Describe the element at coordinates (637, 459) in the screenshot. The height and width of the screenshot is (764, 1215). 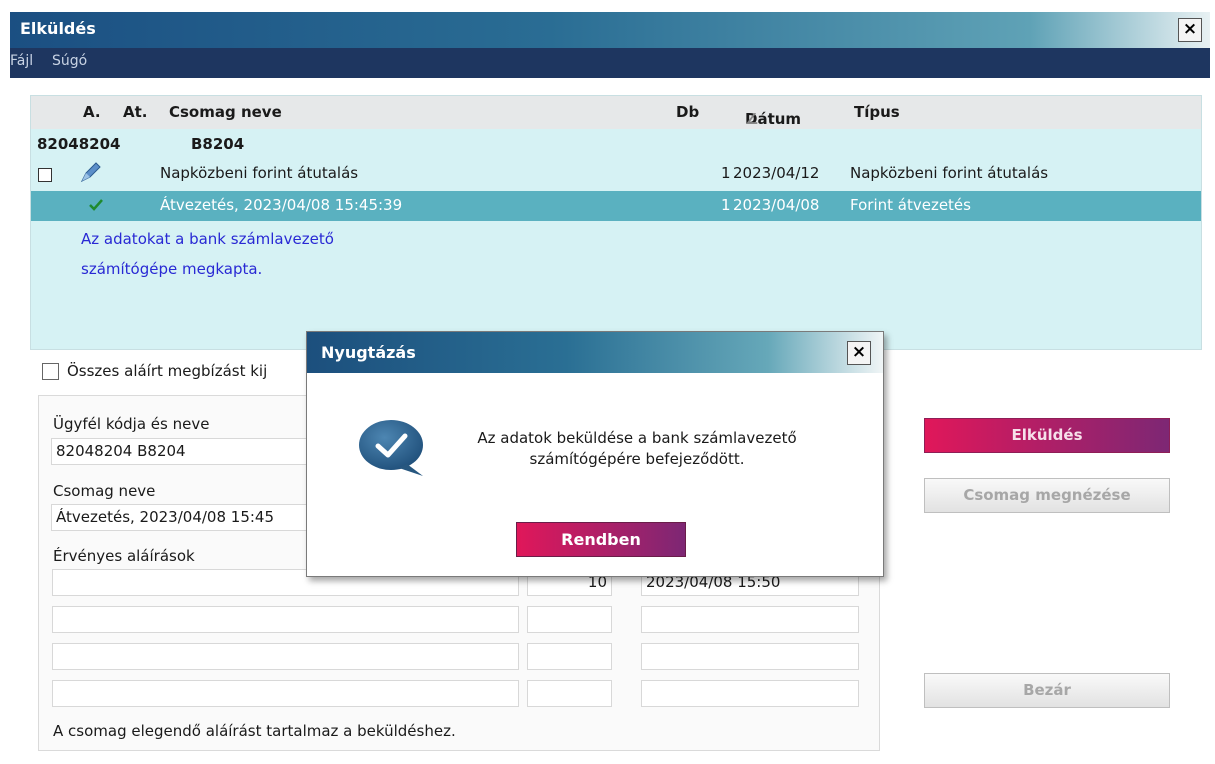
I see `dialog-message-line2: számítógépére befejeződött.` at that location.